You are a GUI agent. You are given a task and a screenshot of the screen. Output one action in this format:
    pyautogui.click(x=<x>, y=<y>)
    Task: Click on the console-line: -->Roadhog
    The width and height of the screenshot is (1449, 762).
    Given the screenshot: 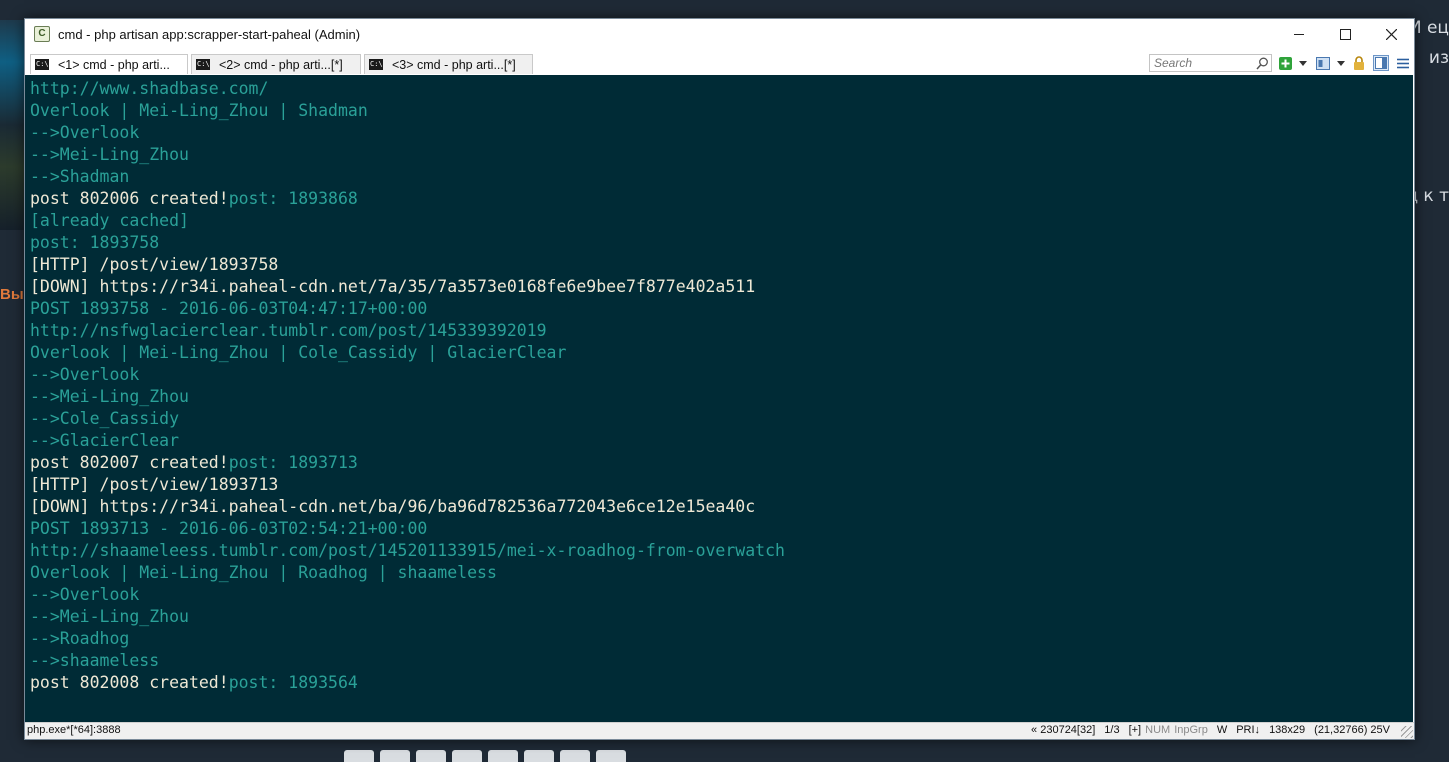 What is the action you would take?
    pyautogui.click(x=79, y=639)
    